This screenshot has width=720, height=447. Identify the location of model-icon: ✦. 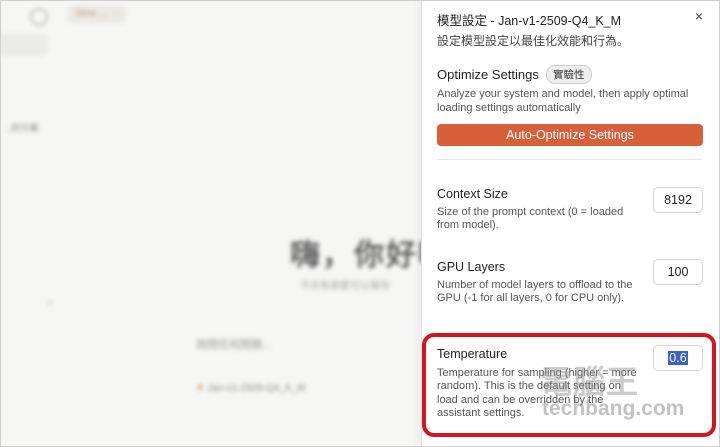
(202, 388).